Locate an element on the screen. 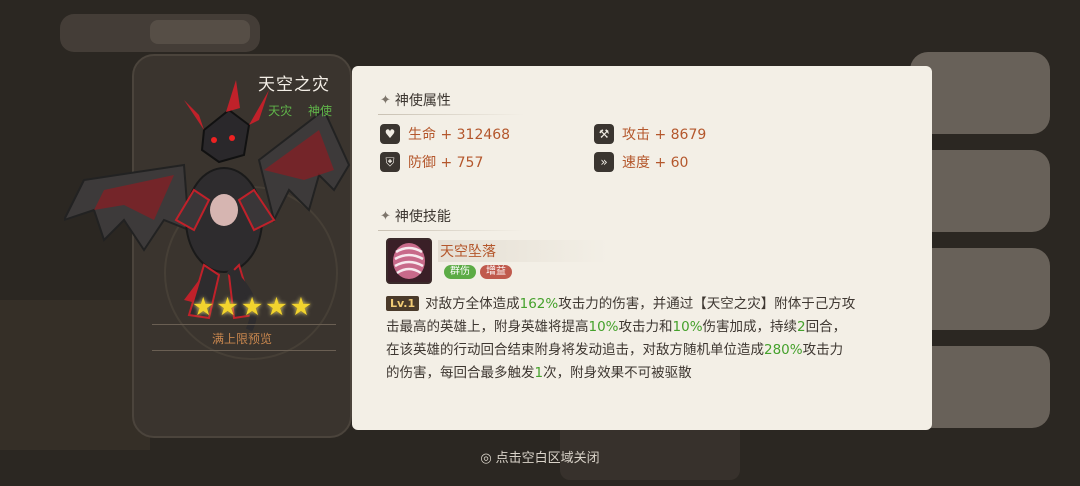 The width and height of the screenshot is (1080, 486). skill-title: ✦ 神使技能 is located at coordinates (415, 216).